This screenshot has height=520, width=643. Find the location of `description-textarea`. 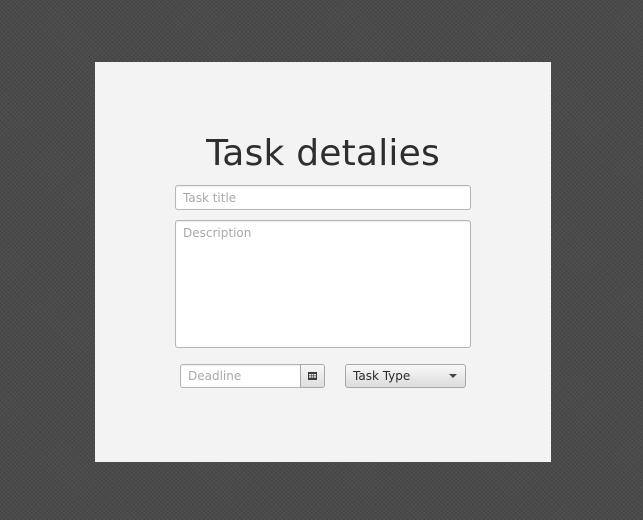

description-textarea is located at coordinates (323, 284).